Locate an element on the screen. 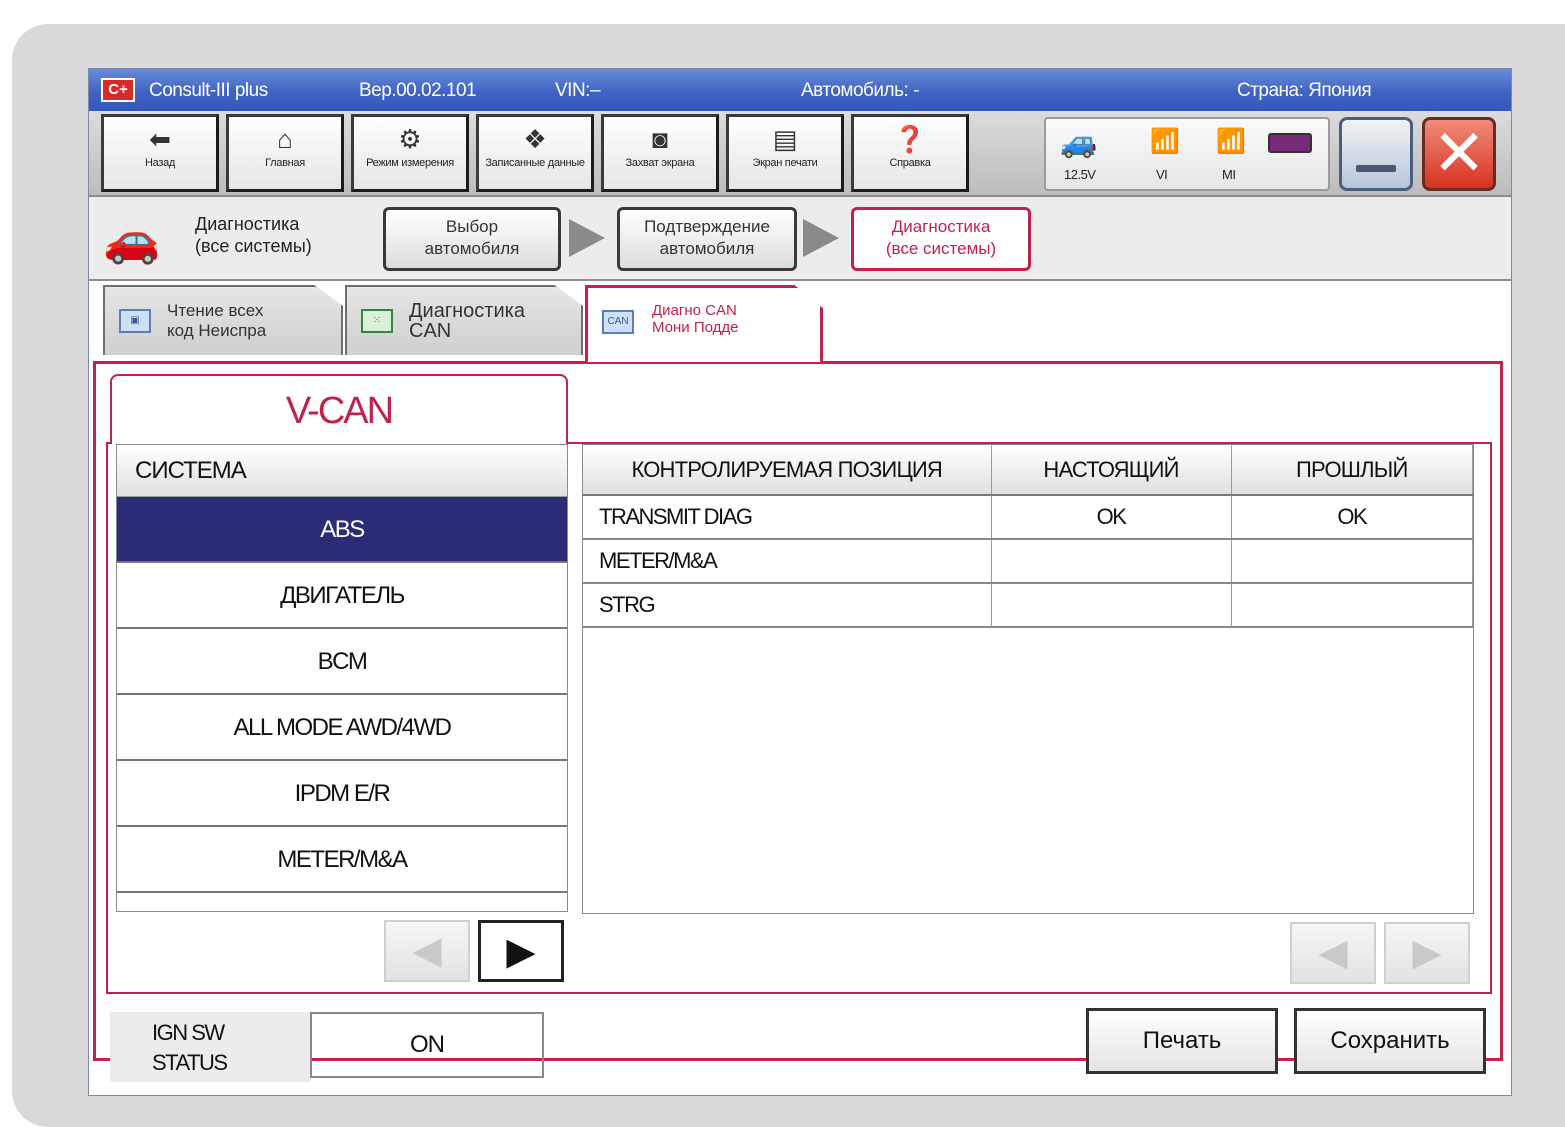  home-button: ⌂ Главная is located at coordinates (285, 153).